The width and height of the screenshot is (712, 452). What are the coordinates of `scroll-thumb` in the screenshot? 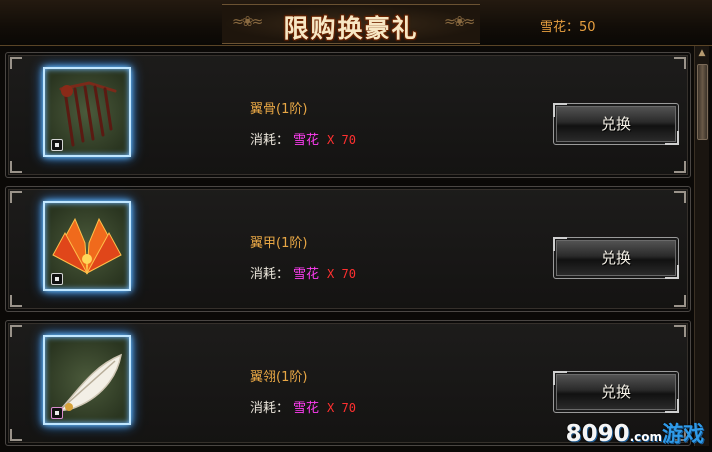 It's located at (702, 102).